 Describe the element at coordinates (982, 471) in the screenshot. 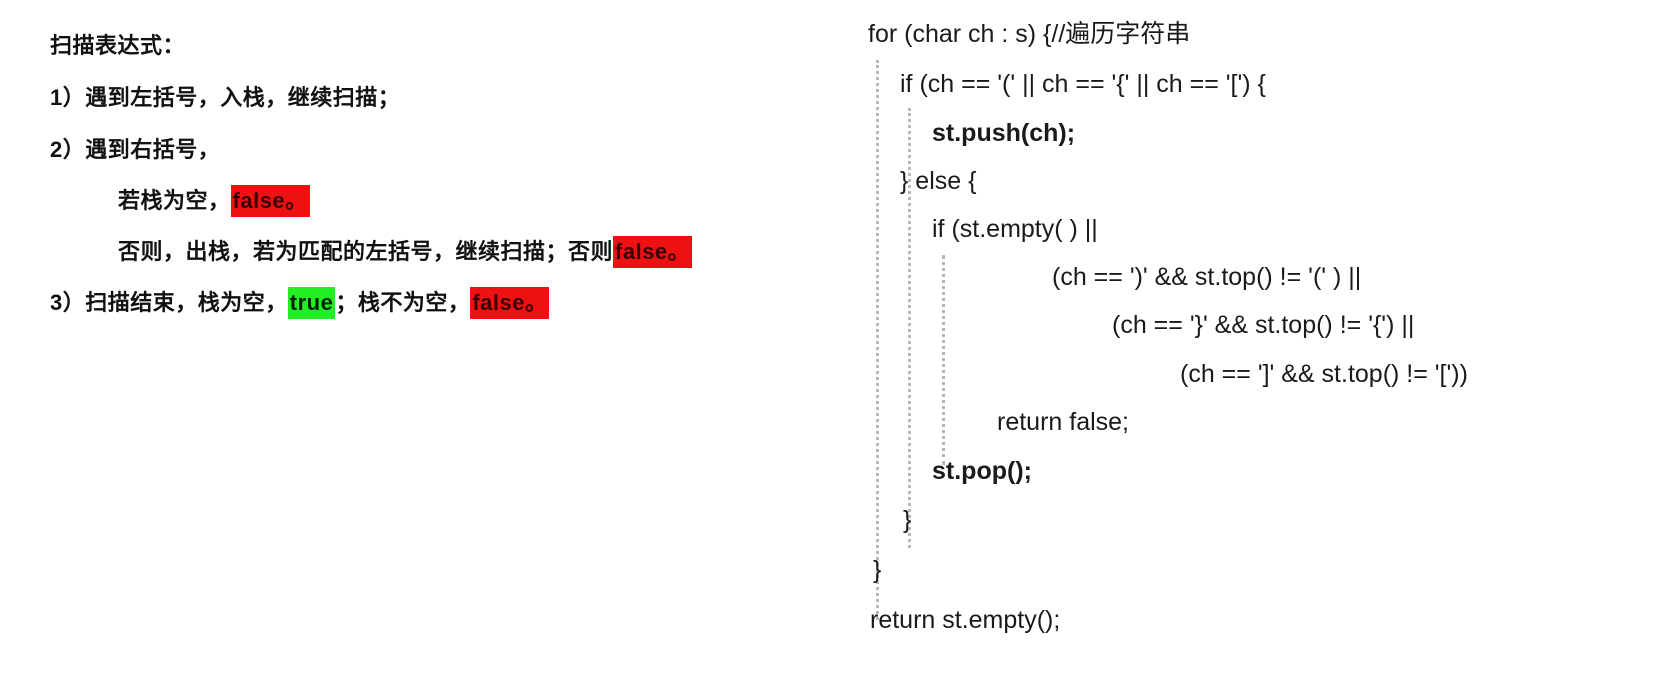

I see `code-line: st.pop();` at that location.